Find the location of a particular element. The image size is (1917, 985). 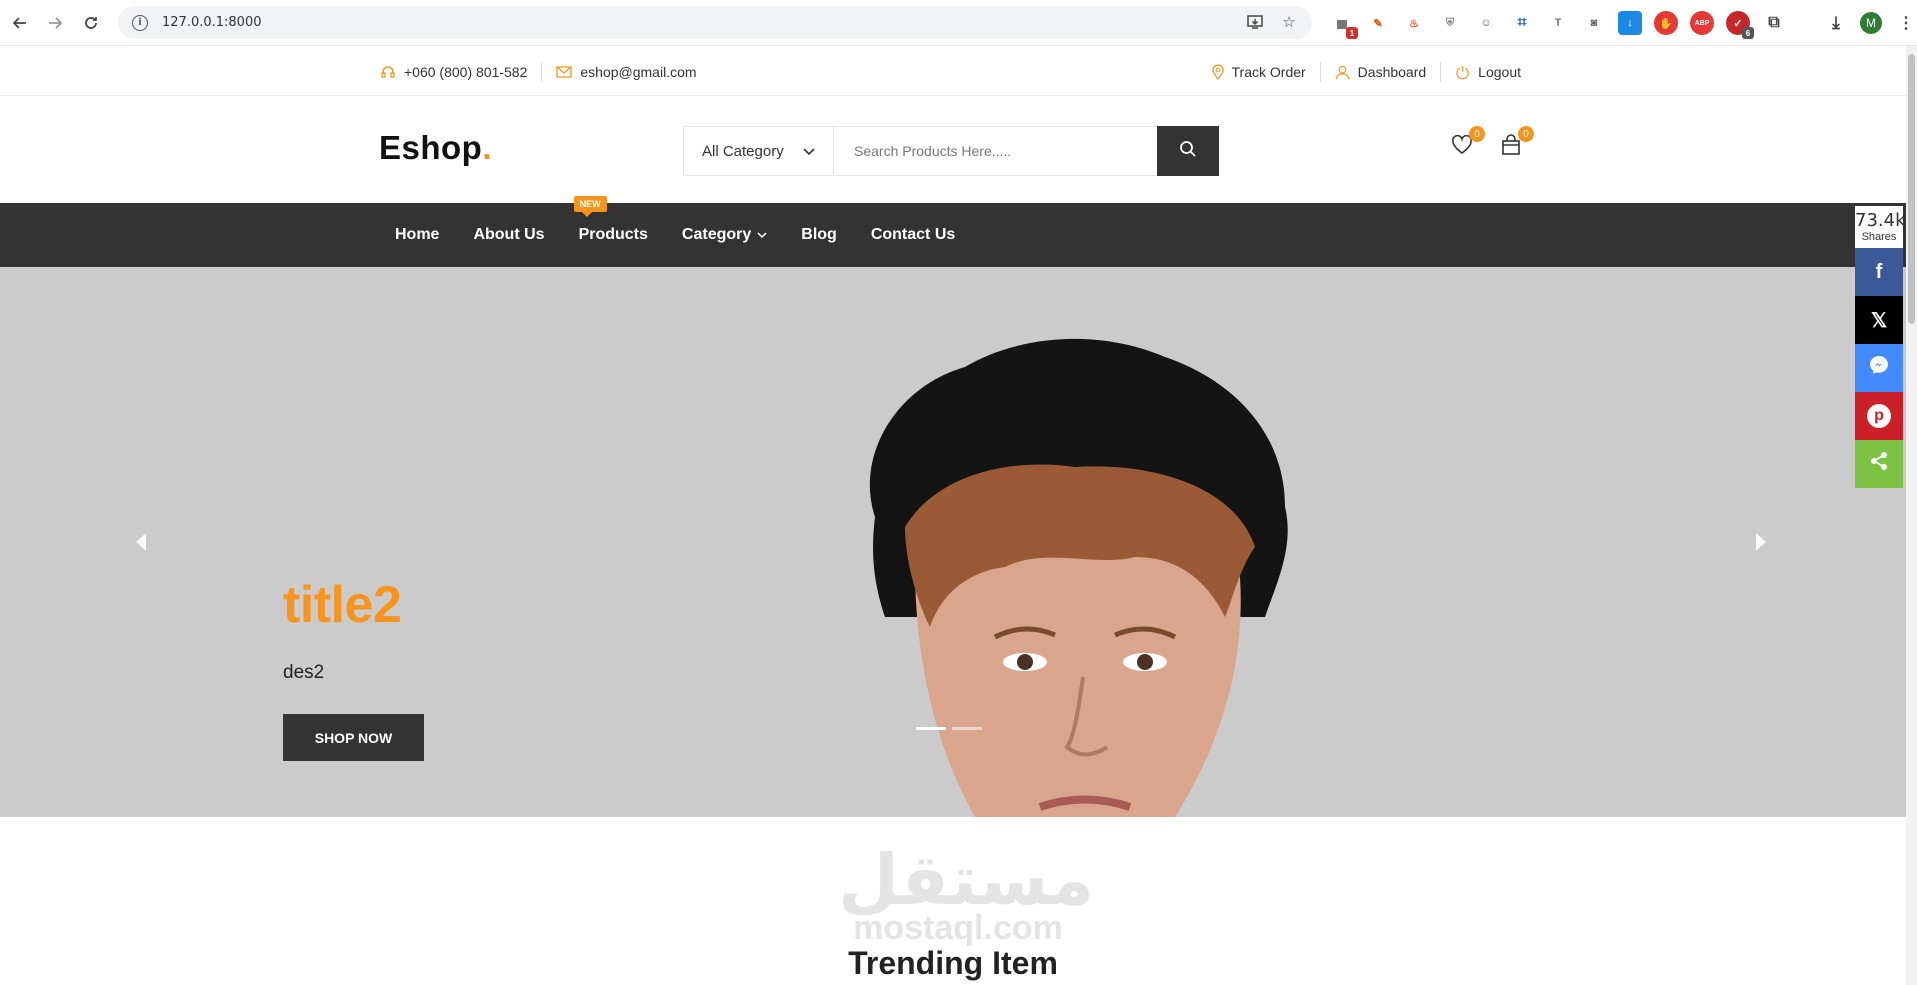

nav-contact-us: Contact Us is located at coordinates (913, 235).